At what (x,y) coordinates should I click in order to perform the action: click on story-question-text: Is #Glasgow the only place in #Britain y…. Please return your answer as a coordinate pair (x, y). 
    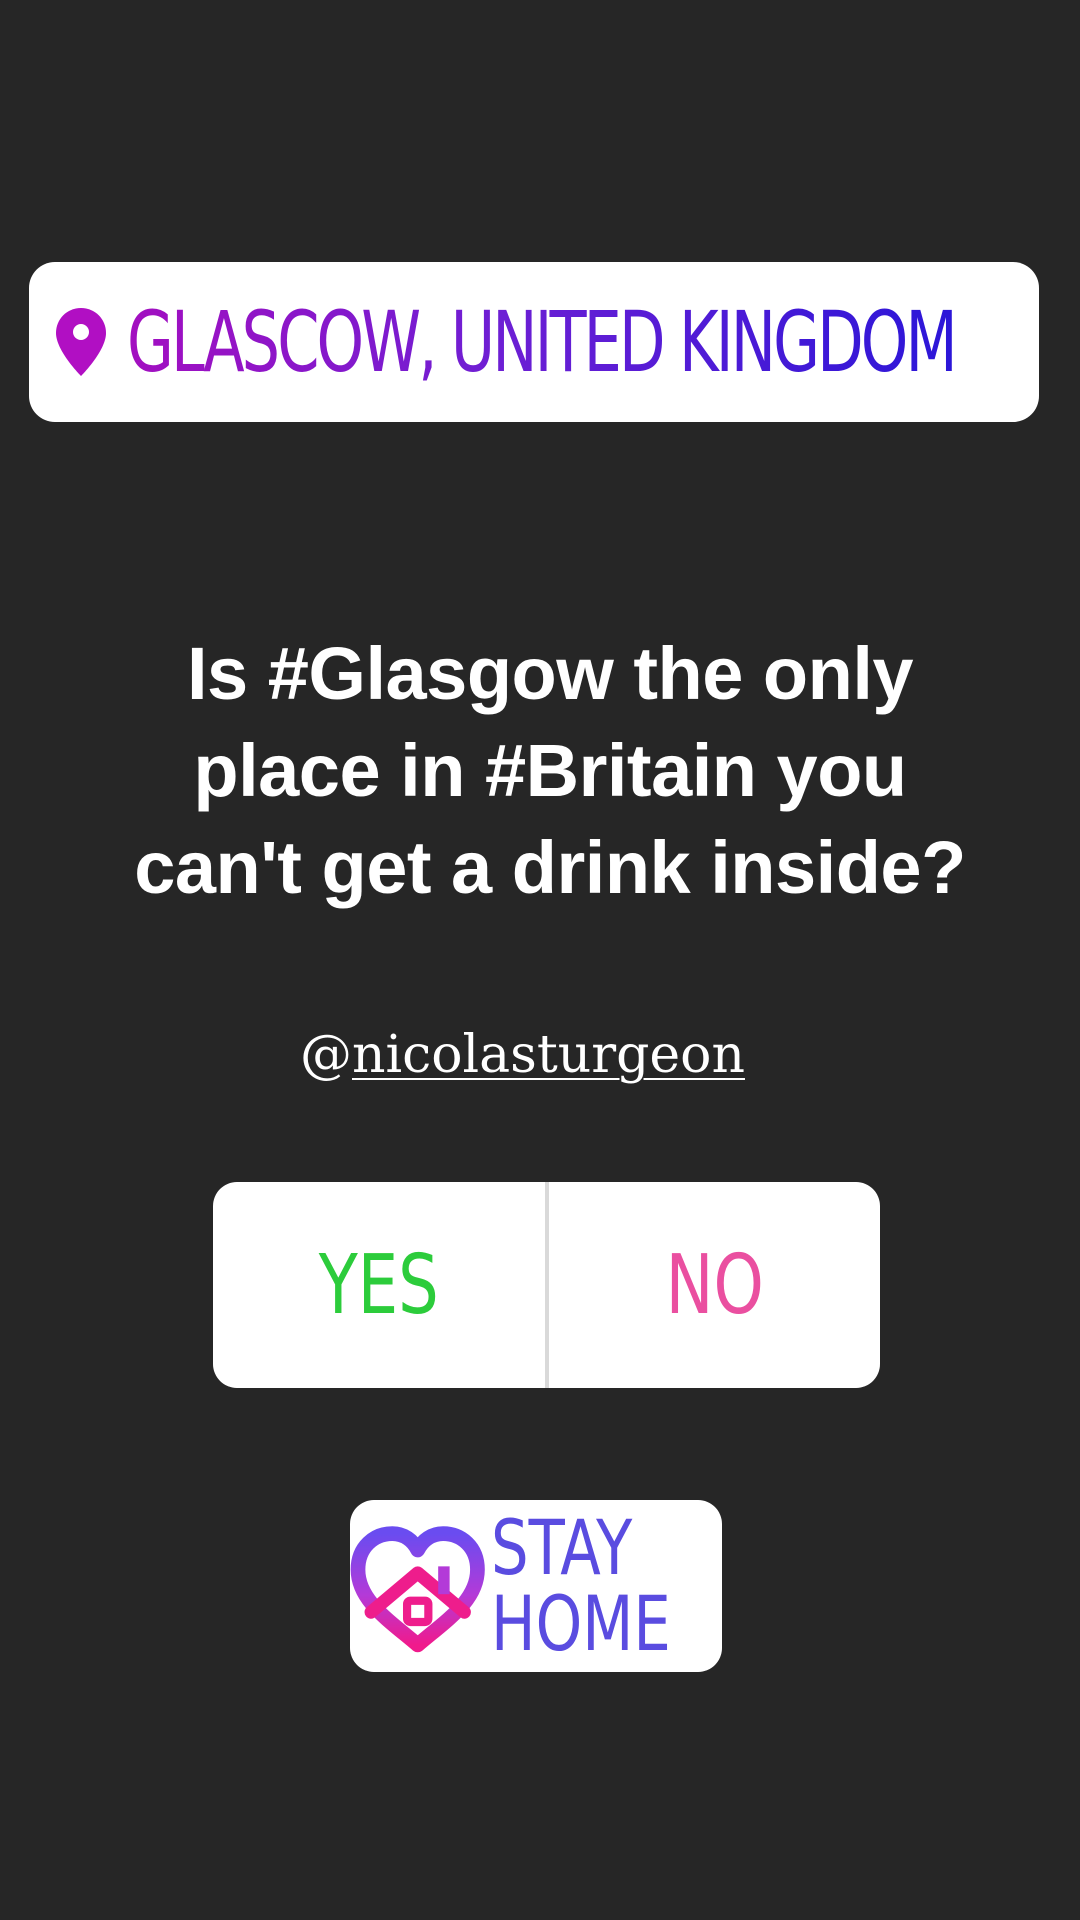
    Looking at the image, I should click on (550, 770).